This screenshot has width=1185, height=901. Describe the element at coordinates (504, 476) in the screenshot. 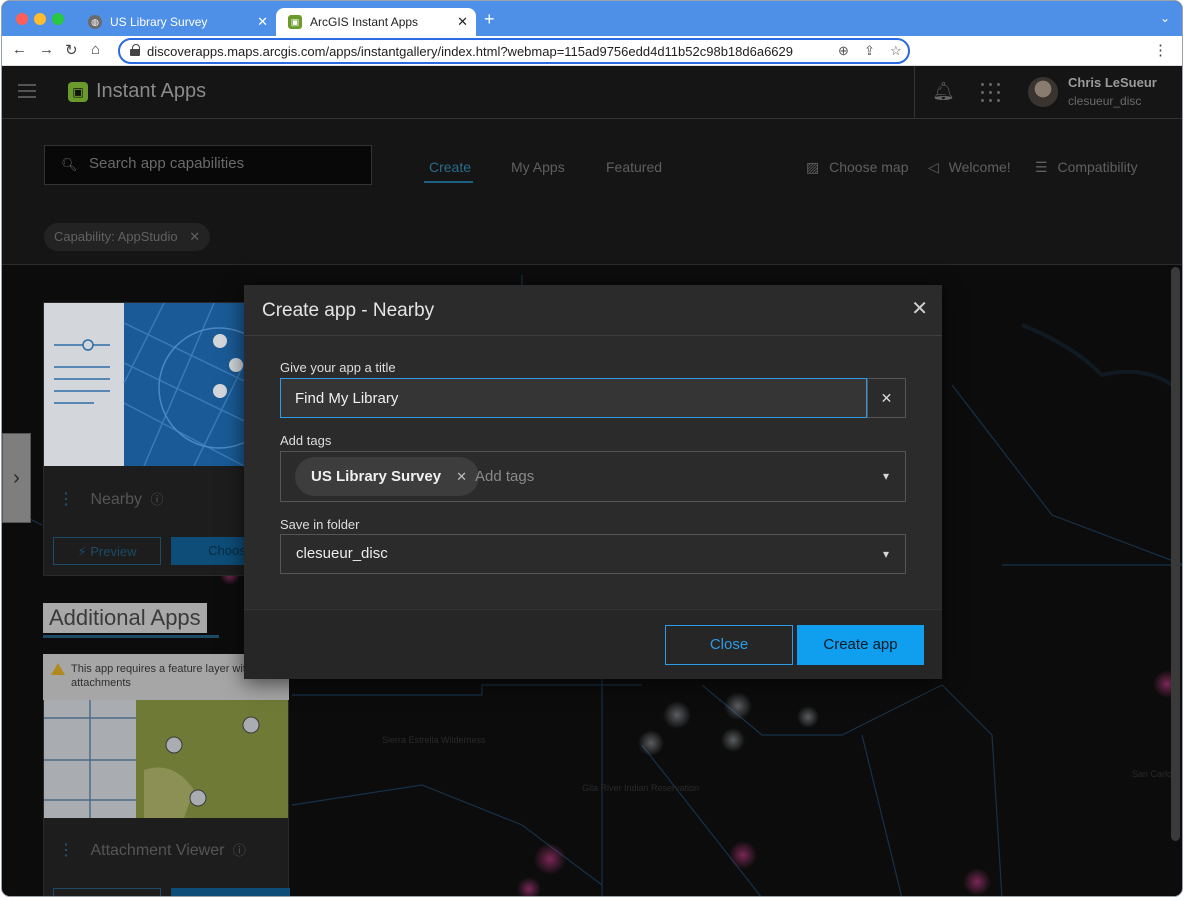

I see `tags-input: Add tags` at that location.